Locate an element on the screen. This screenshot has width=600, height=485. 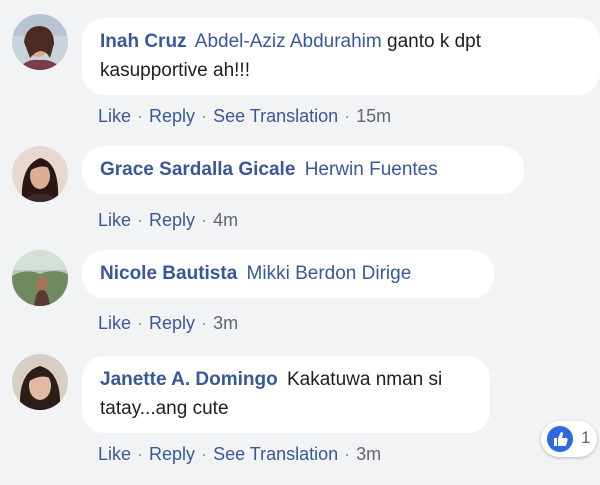
timestamp: 15m is located at coordinates (373, 116).